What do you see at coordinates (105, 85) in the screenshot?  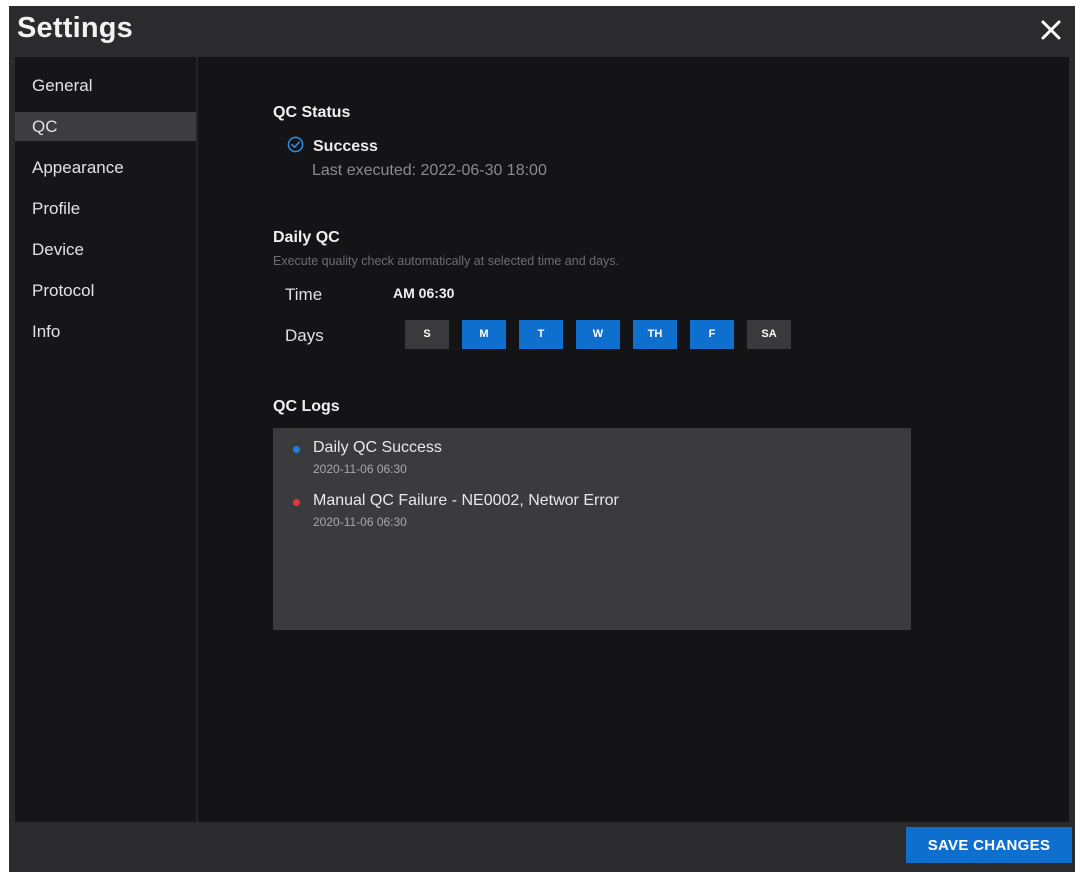 I see `sidebar-item-general: General` at bounding box center [105, 85].